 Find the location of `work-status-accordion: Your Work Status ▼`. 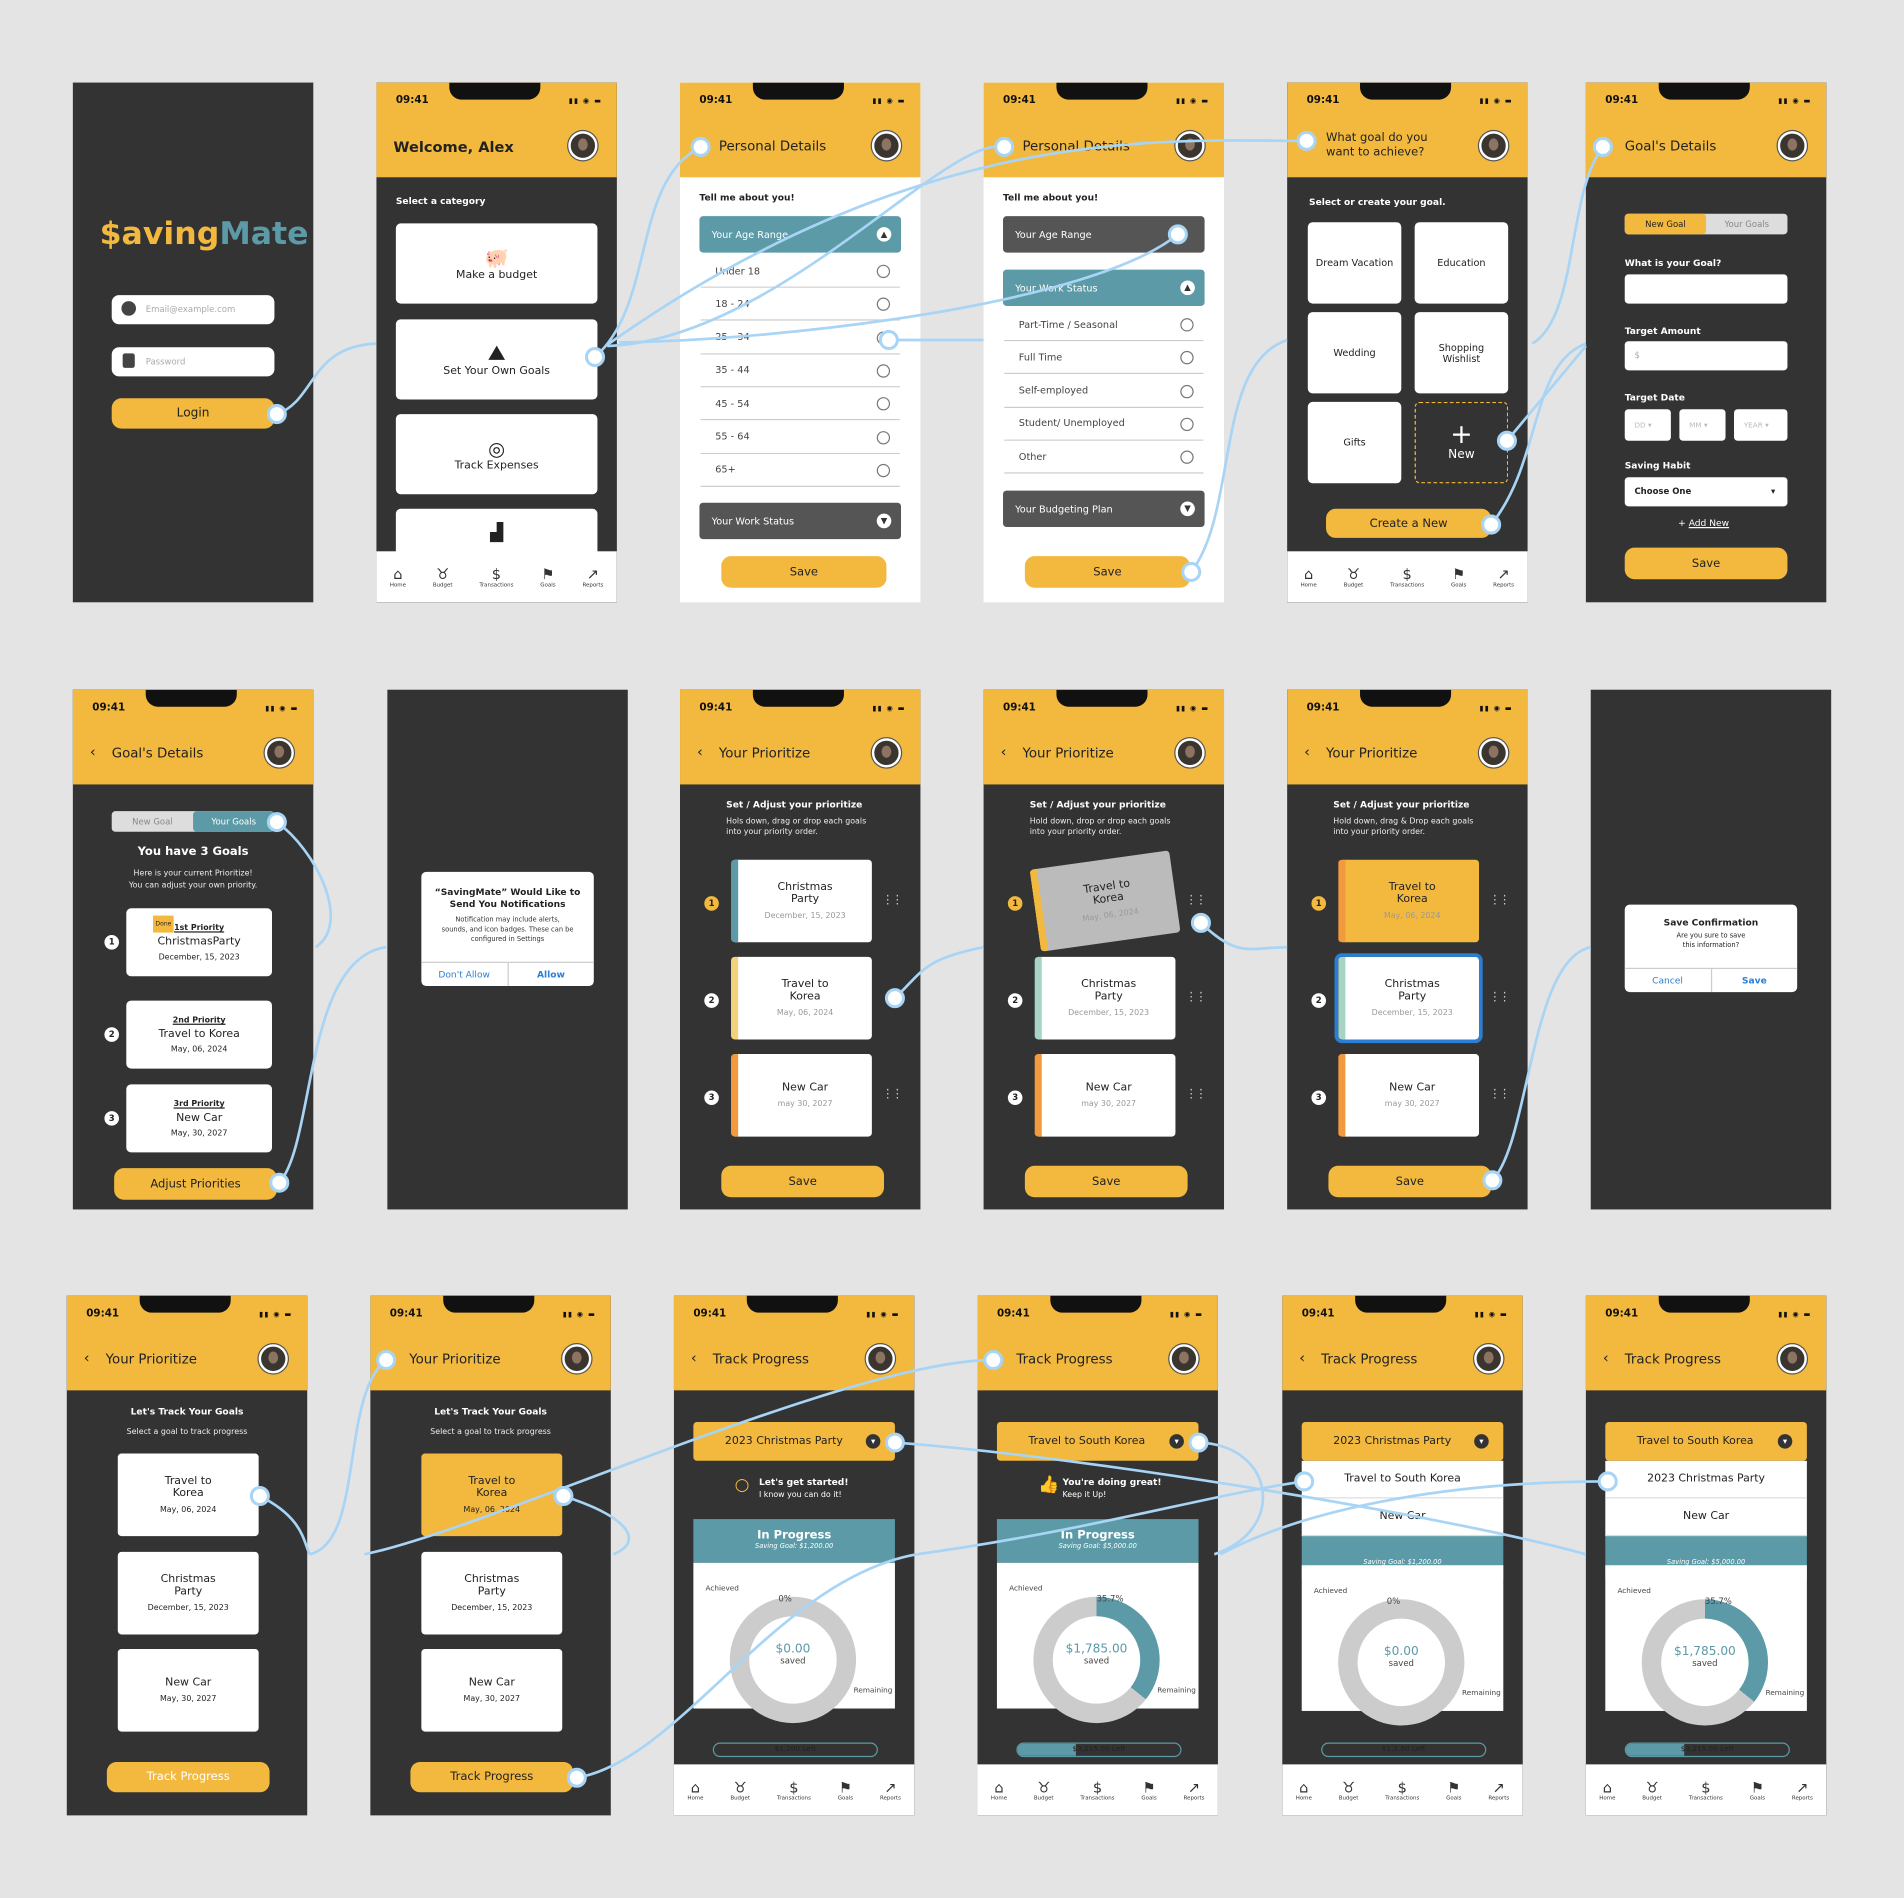

work-status-accordion: Your Work Status ▼ is located at coordinates (800, 521).